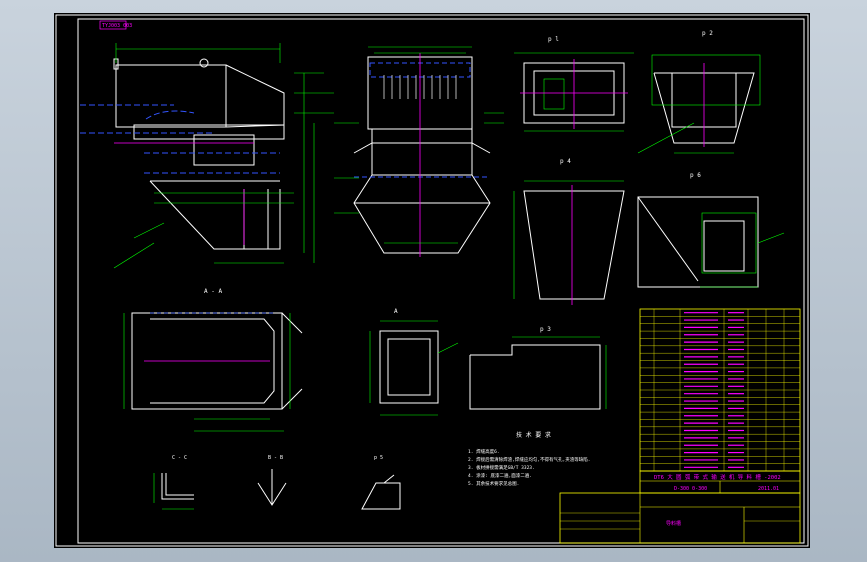 The width and height of the screenshot is (867, 562). What do you see at coordinates (698, 242) in the screenshot?
I see `p6-view` at bounding box center [698, 242].